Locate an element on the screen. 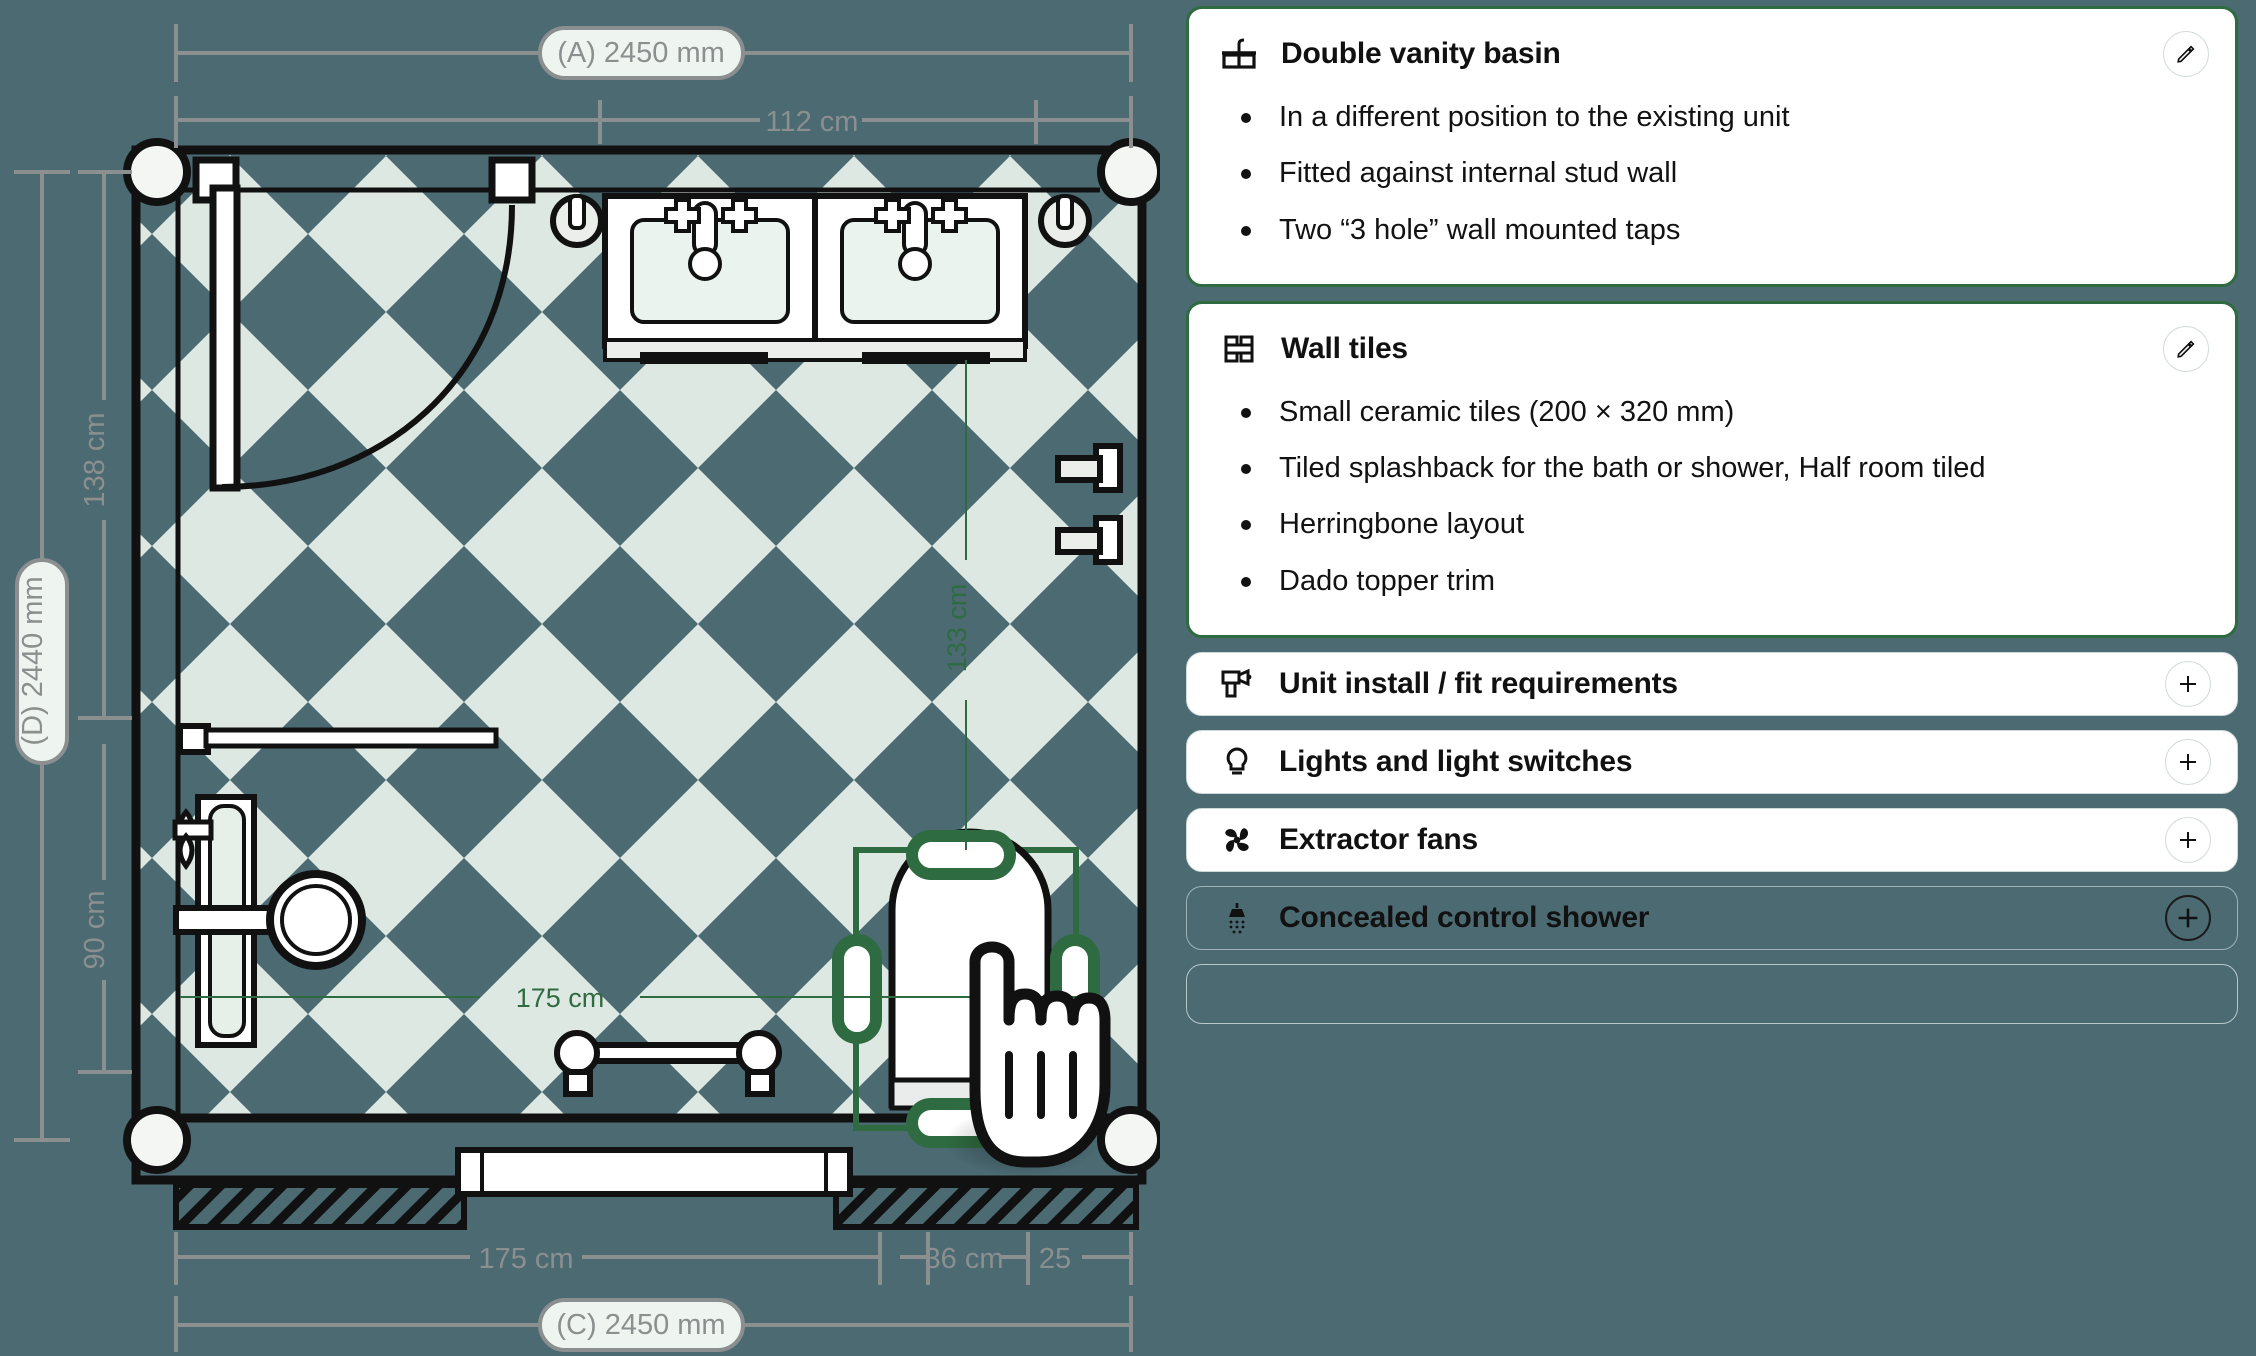 The image size is (2256, 1356). spec-card-unit-install-fit-requirements: Unit install / fit requirements is located at coordinates (1712, 683).